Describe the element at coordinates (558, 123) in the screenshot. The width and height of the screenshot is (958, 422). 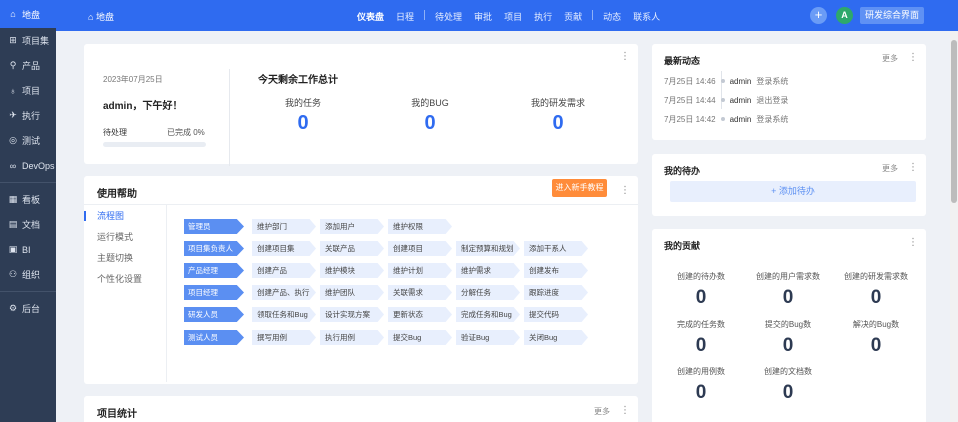
I see `my-stories-count: 0` at that location.